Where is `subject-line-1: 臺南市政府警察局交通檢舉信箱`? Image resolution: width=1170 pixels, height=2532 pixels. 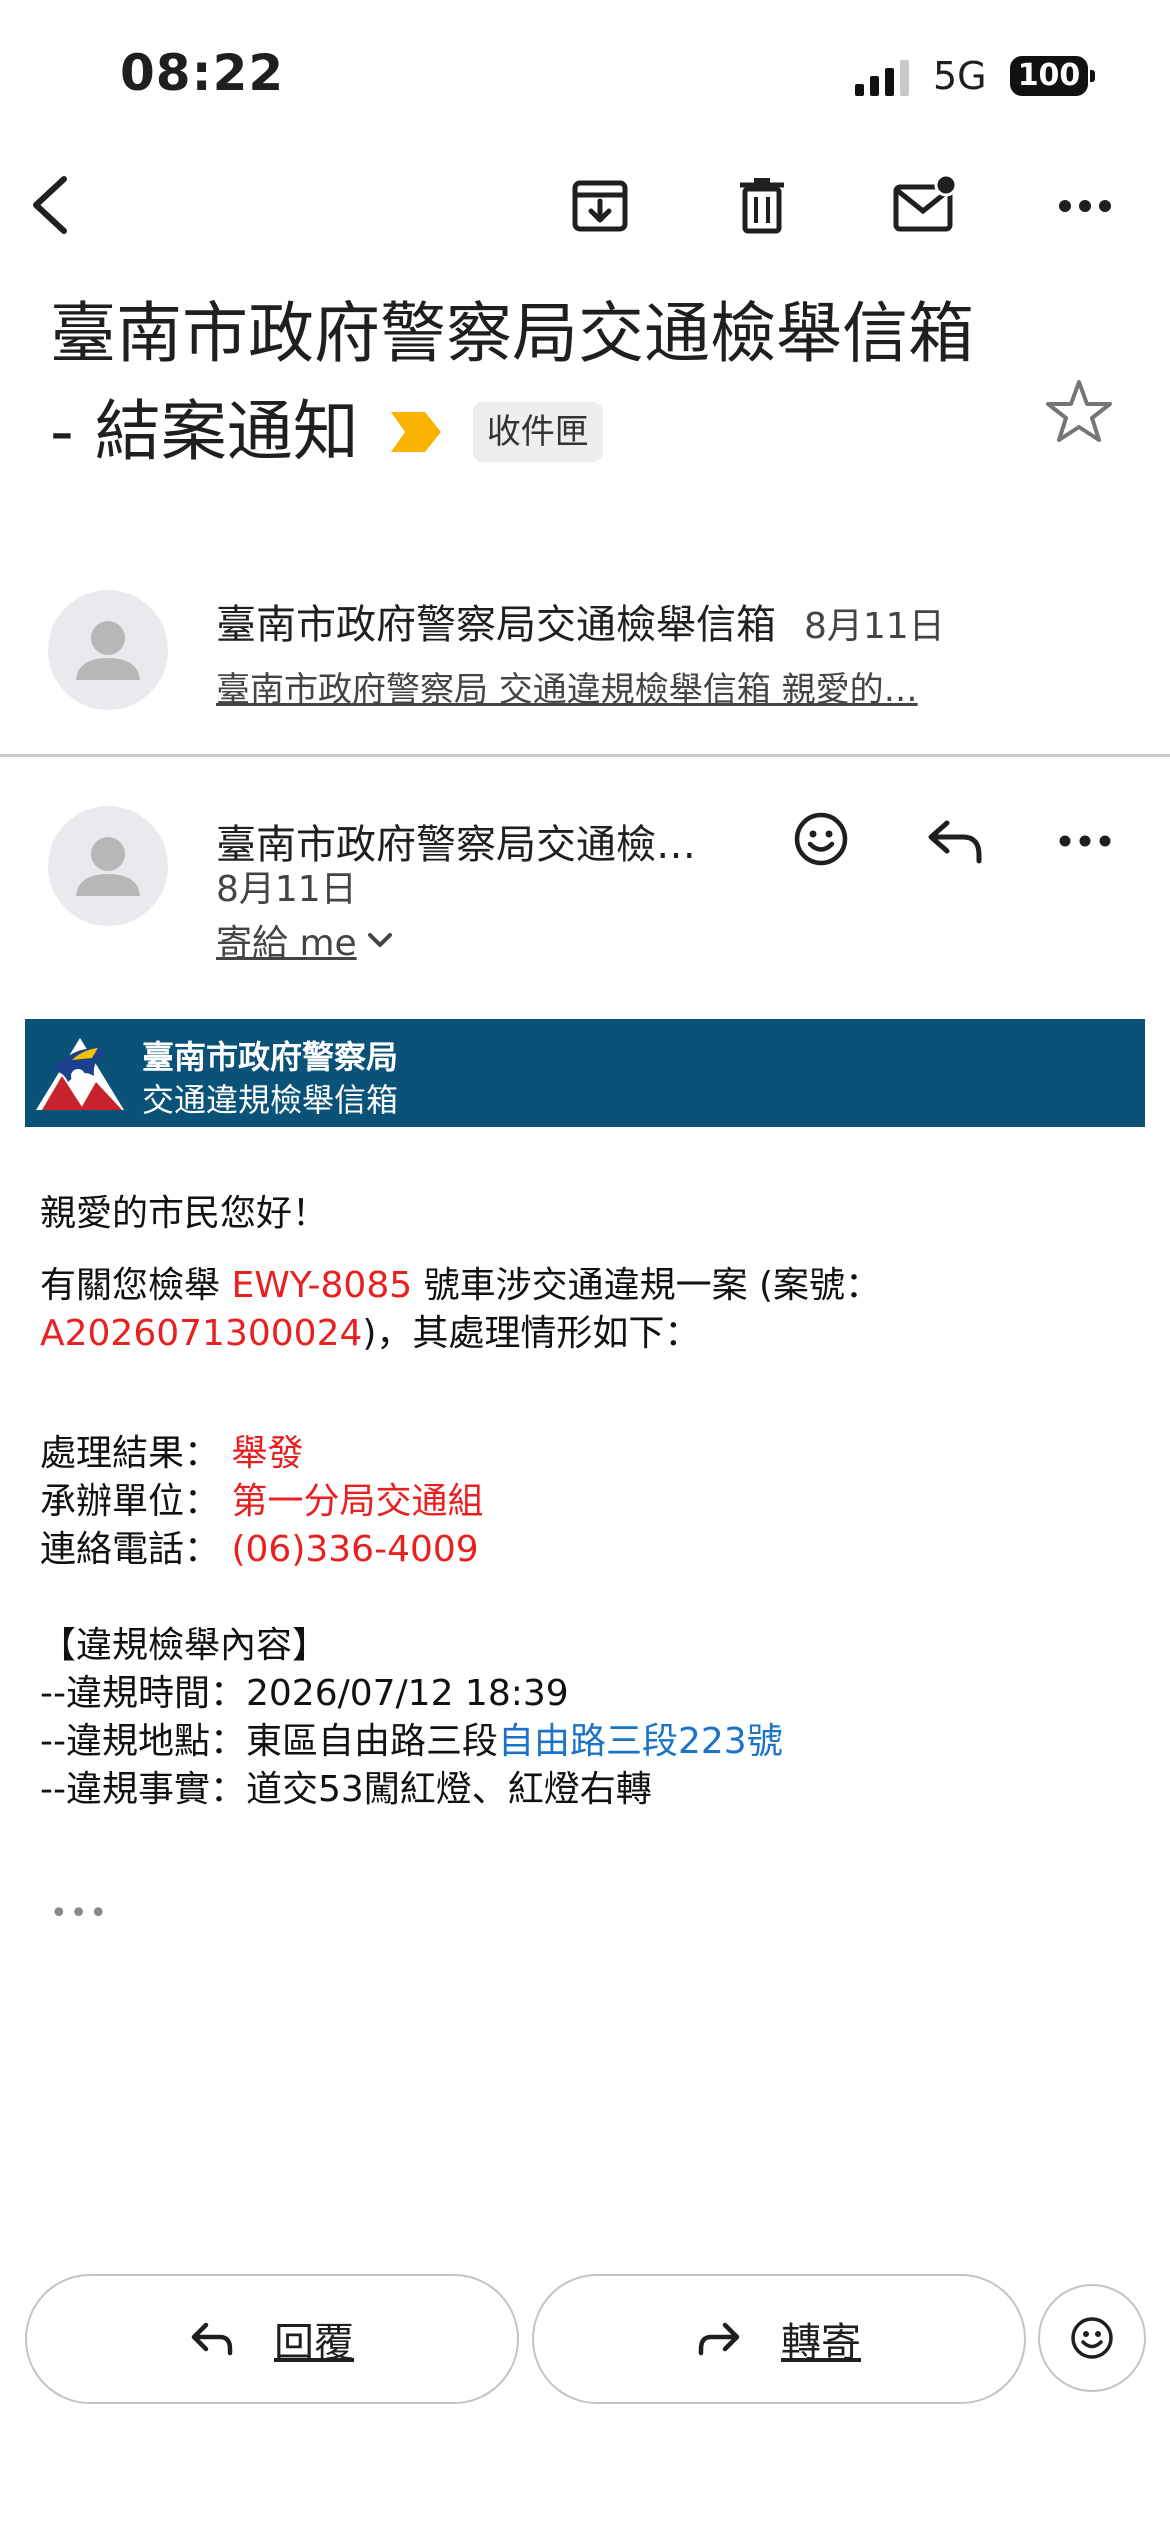 subject-line-1: 臺南市政府警察局交通檢舉信箱 is located at coordinates (512, 333).